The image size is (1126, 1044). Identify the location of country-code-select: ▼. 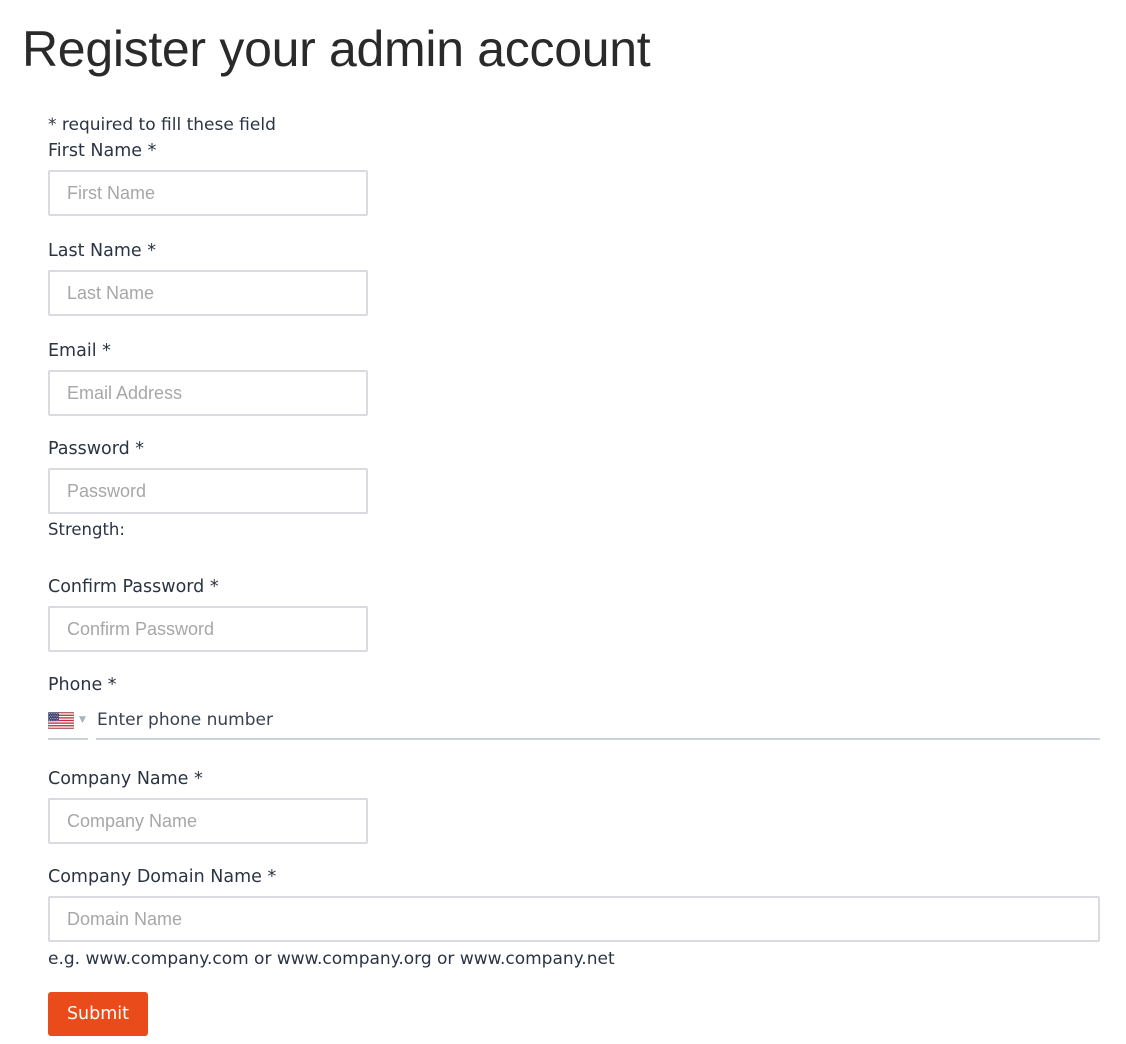
(68, 721).